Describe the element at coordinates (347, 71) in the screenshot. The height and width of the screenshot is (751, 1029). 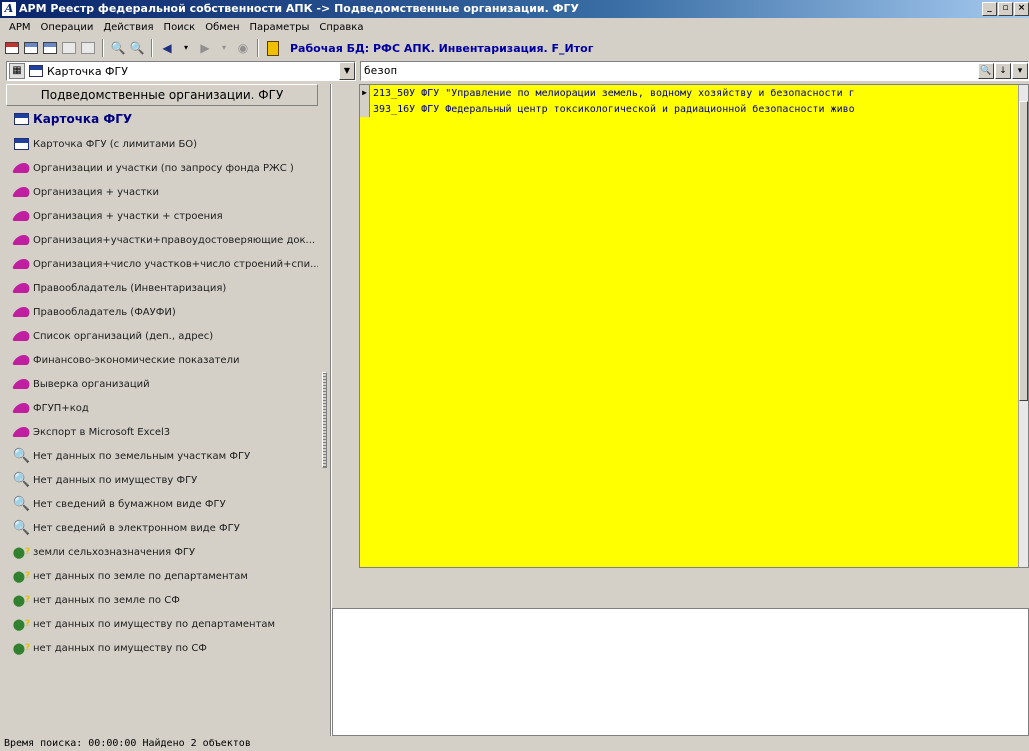
I see `view-selector-dropdown: ▼` at that location.